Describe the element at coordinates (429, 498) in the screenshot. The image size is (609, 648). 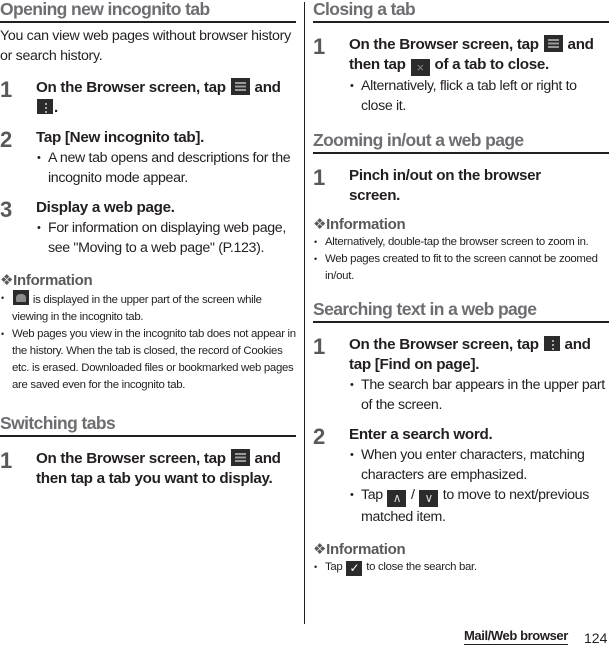
I see `chevron-down-icon: ∨` at that location.